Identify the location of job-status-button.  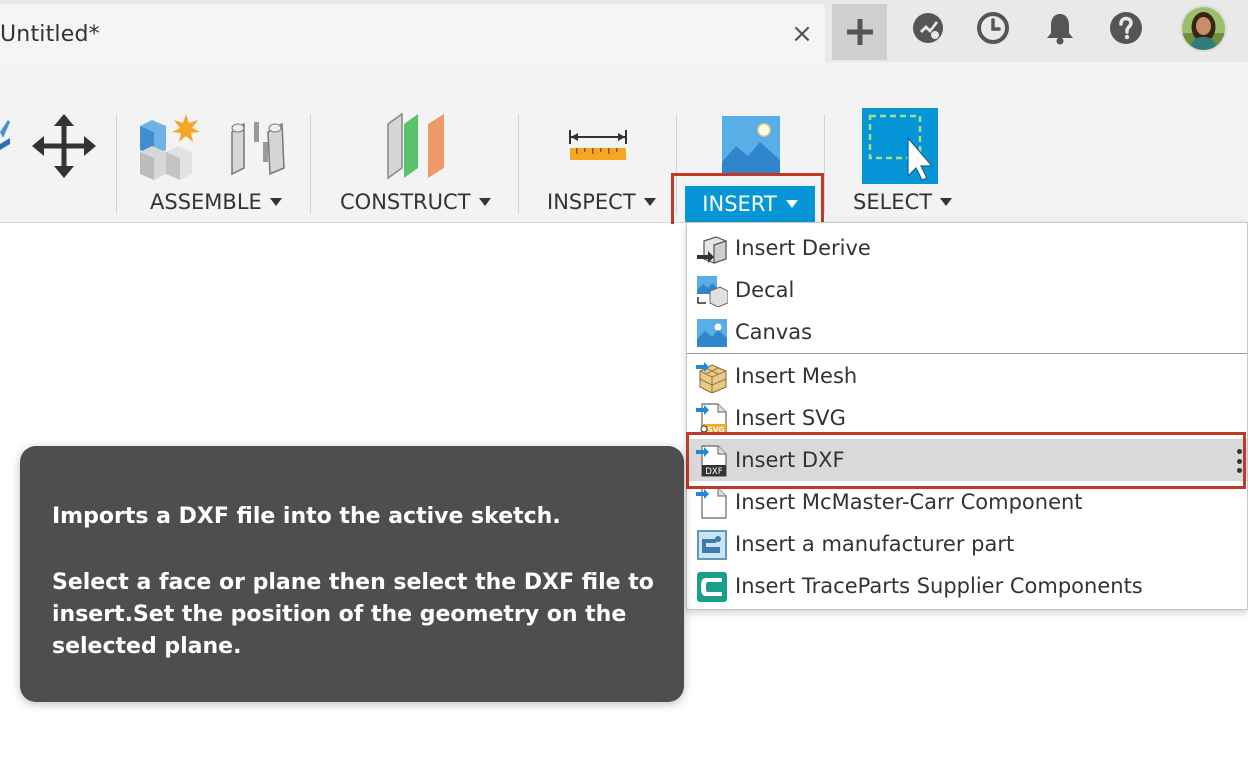
(993, 28).